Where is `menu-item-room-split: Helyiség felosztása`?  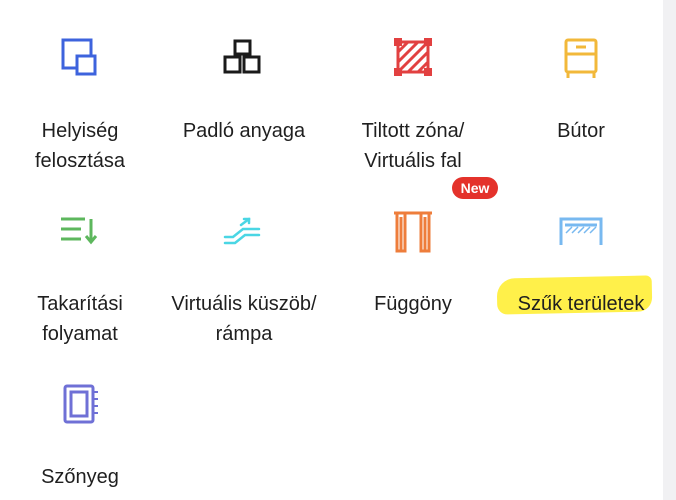 menu-item-room-split: Helyiség felosztása is located at coordinates (80, 106).